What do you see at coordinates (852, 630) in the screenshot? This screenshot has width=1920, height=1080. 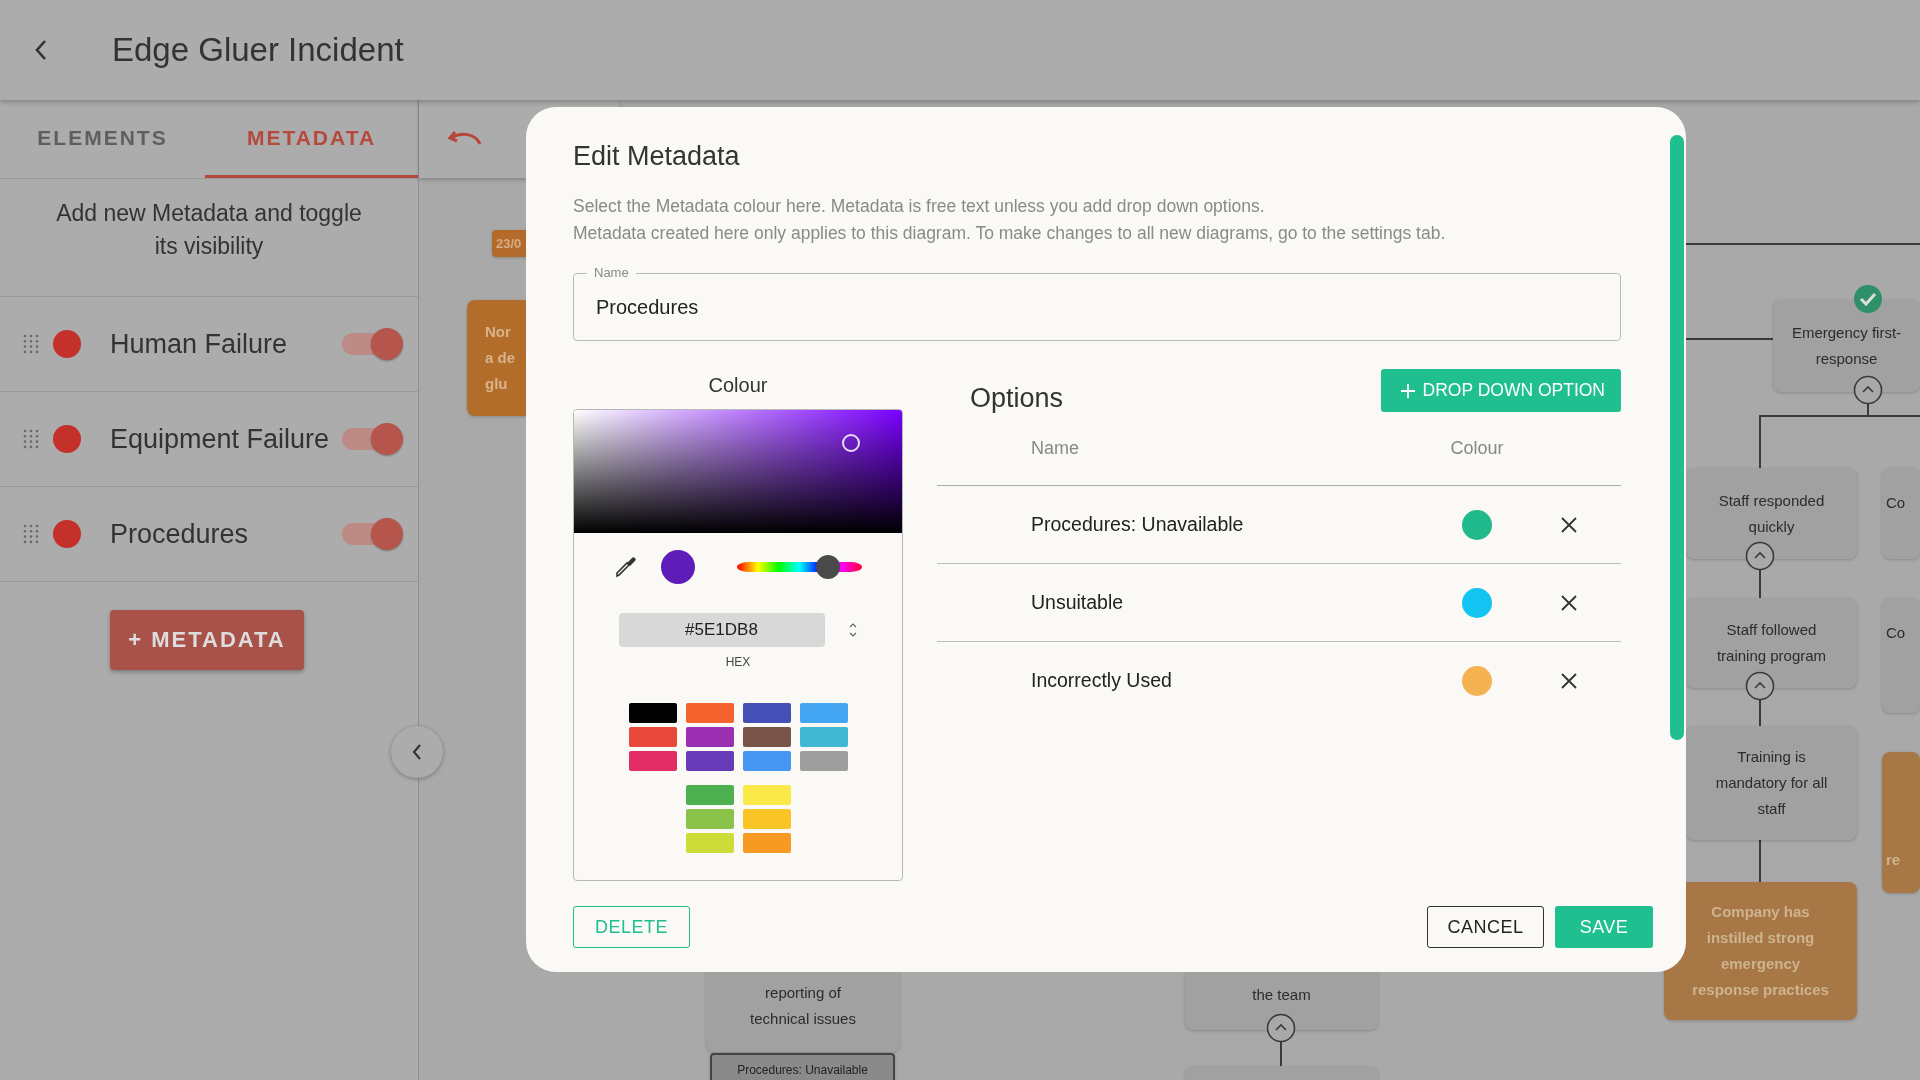 I see `switch-format-icon` at bounding box center [852, 630].